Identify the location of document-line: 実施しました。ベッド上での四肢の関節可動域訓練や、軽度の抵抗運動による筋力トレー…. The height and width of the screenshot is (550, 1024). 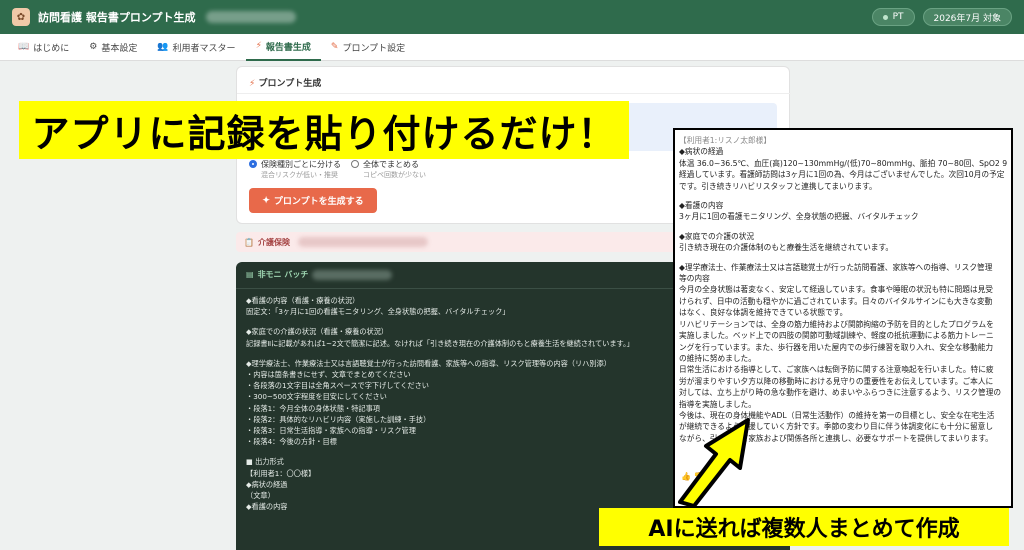
(836, 336).